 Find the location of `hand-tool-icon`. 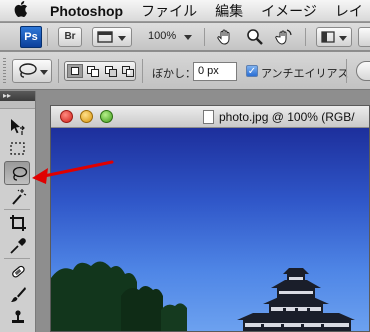

hand-tool-icon is located at coordinates (225, 39).